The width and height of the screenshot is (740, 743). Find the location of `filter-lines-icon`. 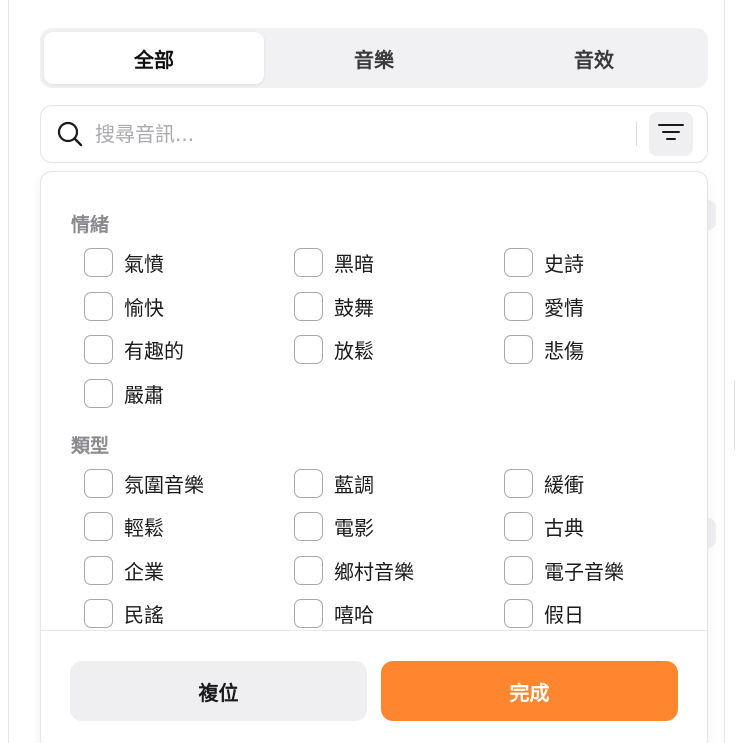

filter-lines-icon is located at coordinates (671, 134).